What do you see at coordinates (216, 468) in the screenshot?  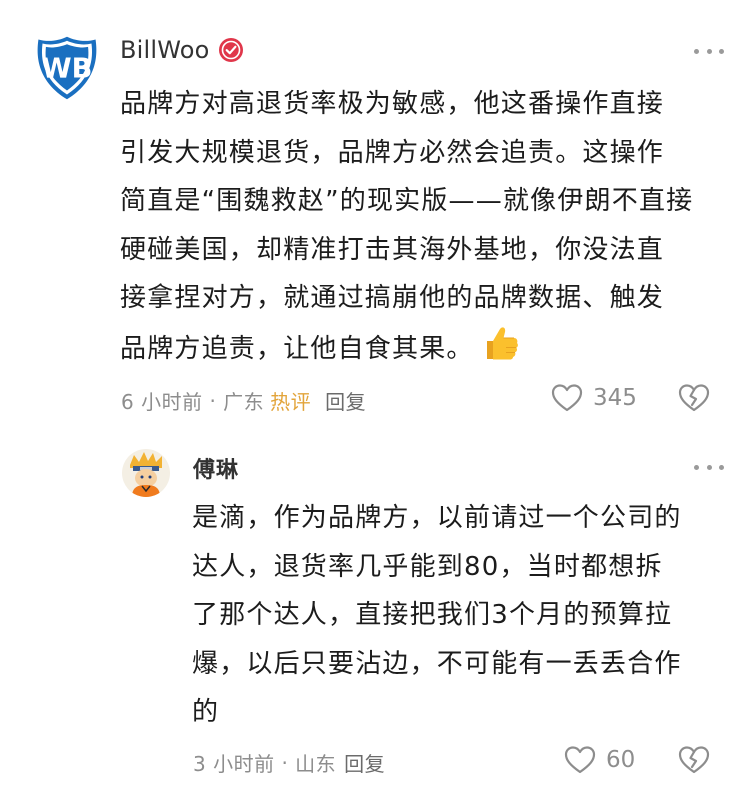 I see `reply-author: 傅琳` at bounding box center [216, 468].